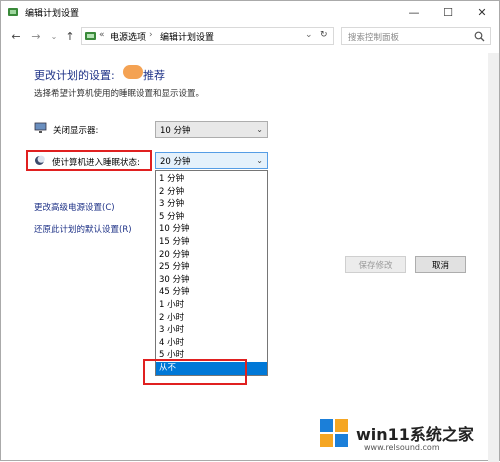  I want to click on sleep-option: 2 小时, so click(211, 318).